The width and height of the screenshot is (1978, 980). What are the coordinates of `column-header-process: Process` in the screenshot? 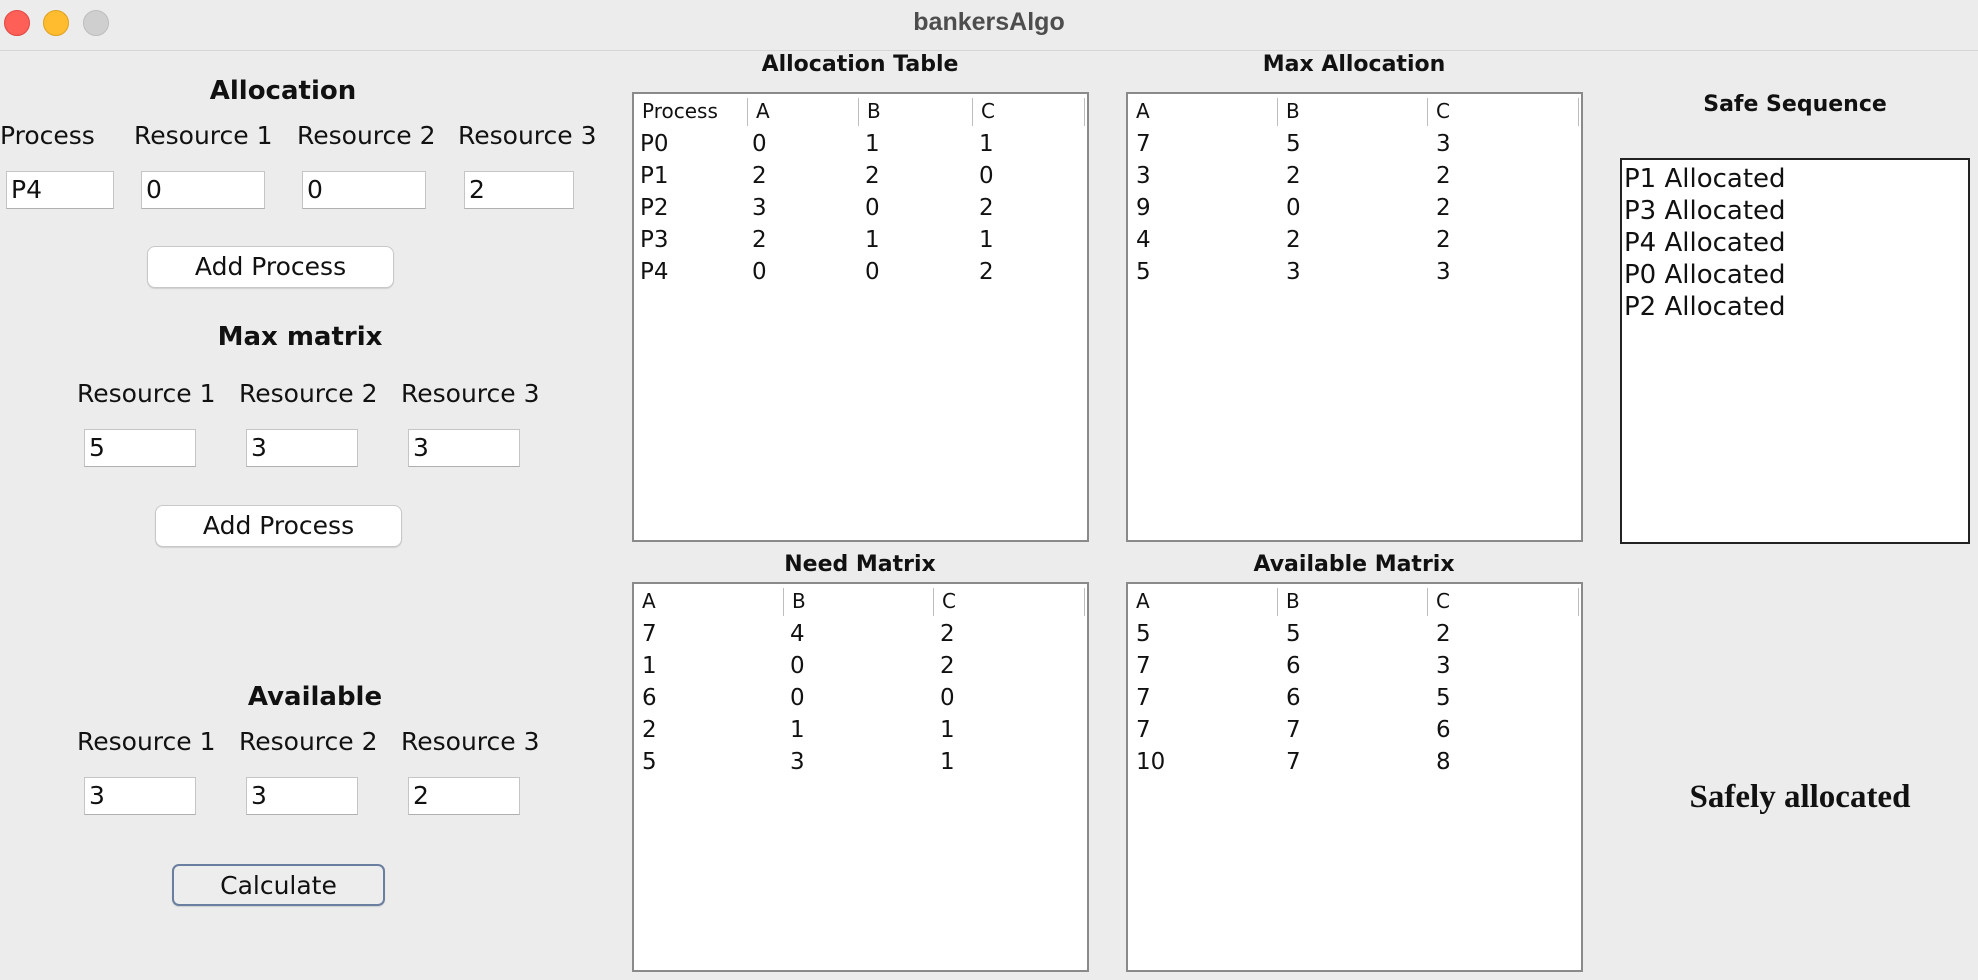 It's located at (691, 112).